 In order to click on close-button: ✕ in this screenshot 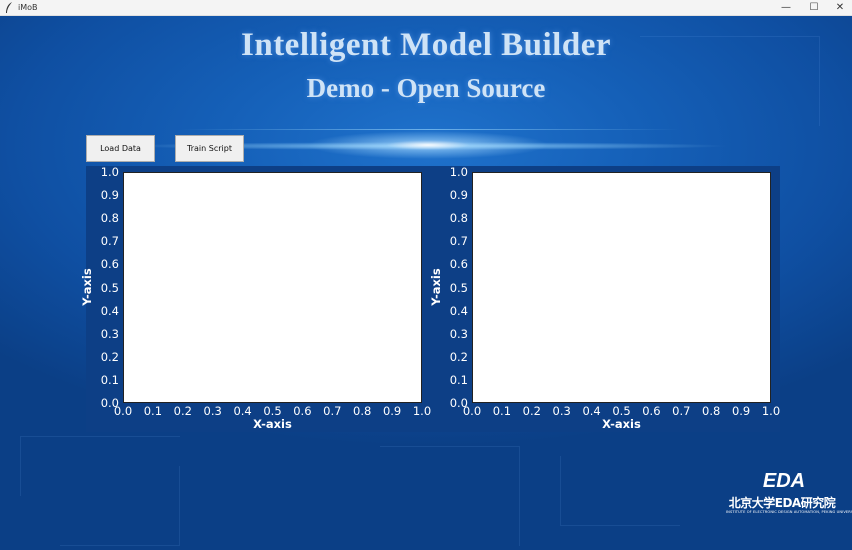, I will do `click(839, 7)`.